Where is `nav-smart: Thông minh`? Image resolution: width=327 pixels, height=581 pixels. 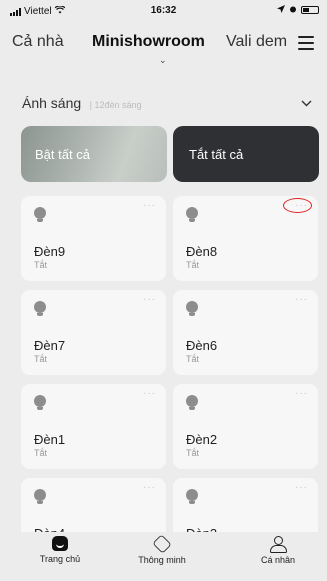
nav-smart: Thông minh is located at coordinates (162, 549).